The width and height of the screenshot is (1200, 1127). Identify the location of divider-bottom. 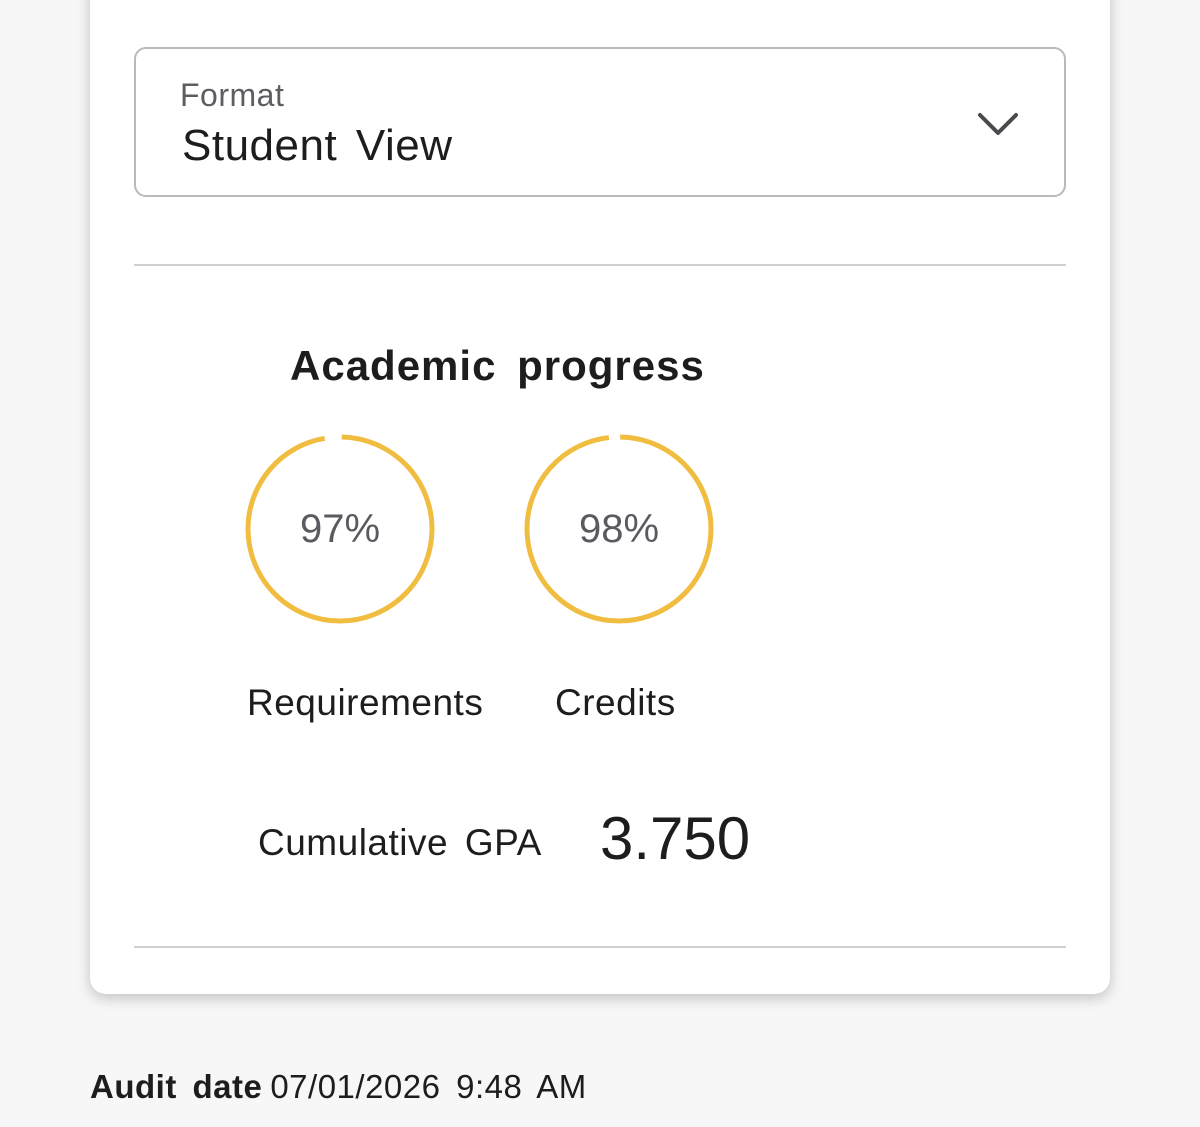
(600, 947).